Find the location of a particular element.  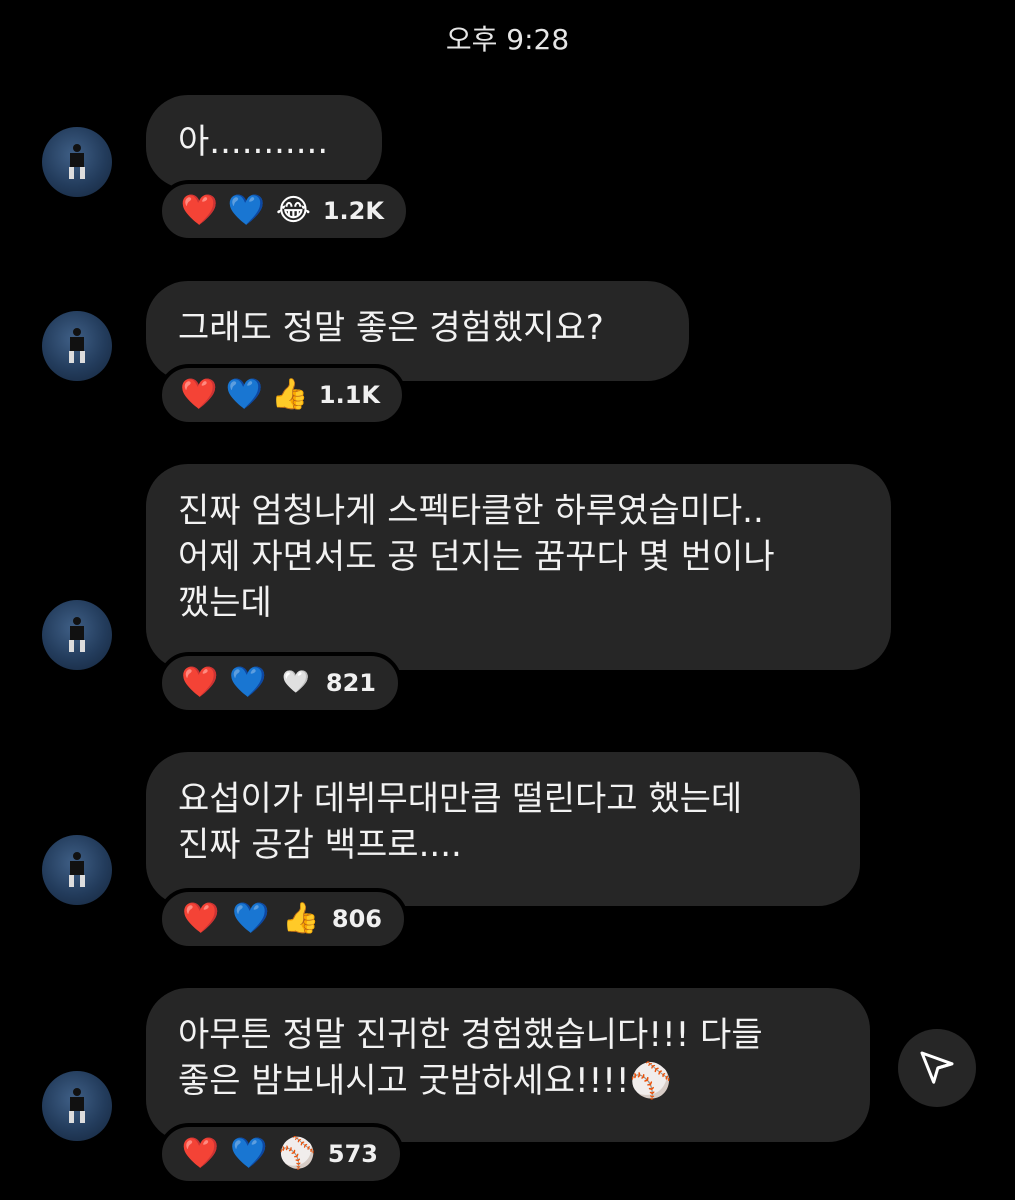

reaction-bar: ❤️ 💙 👍 1.1K is located at coordinates (282, 395).